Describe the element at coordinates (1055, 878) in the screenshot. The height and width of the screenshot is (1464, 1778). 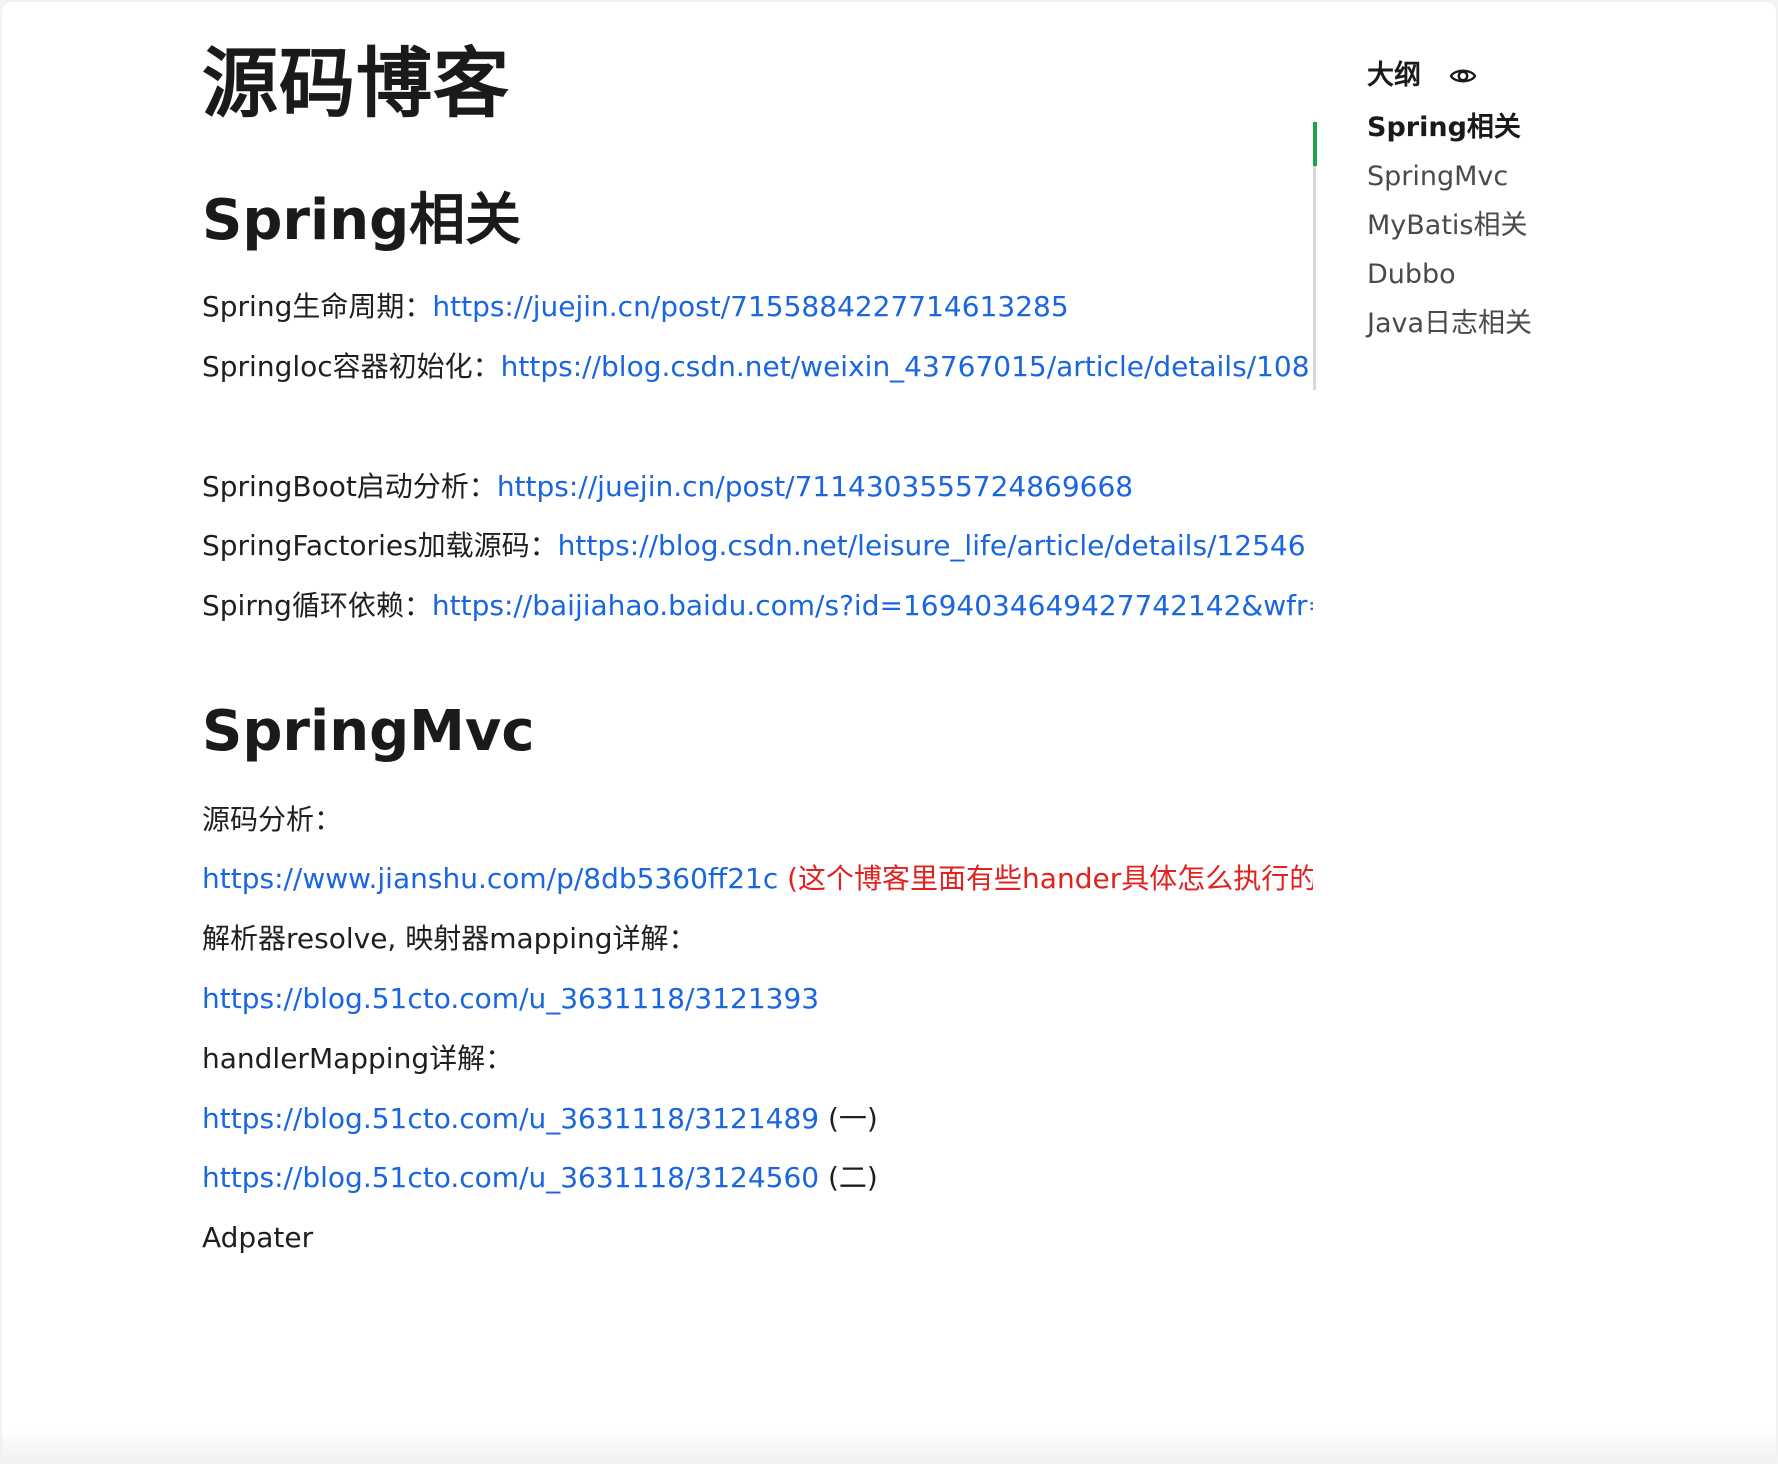
I see `highlight-note: 这个博客里面有些hander具体怎么执行的` at that location.